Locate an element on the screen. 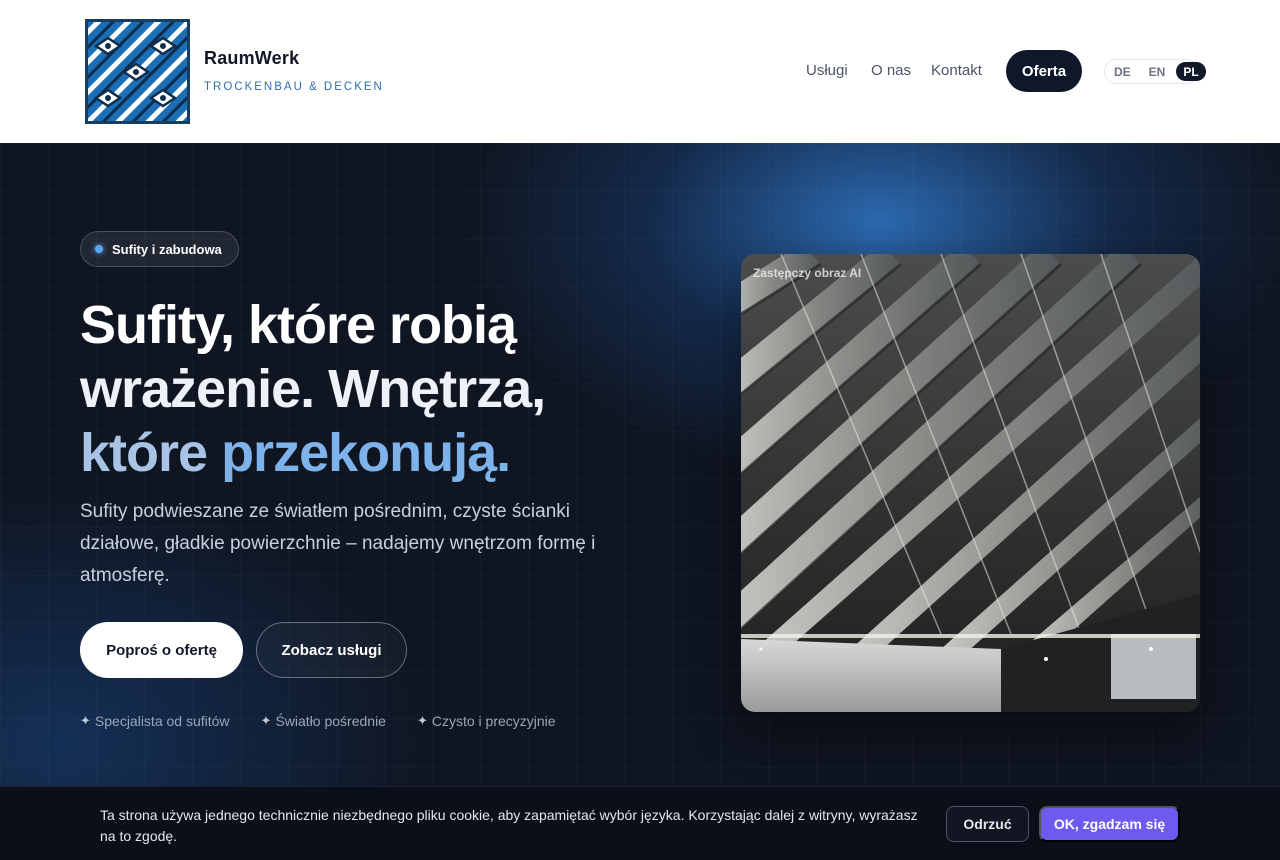  hero-badge-label: Sufity i zabudowa is located at coordinates (167, 249).